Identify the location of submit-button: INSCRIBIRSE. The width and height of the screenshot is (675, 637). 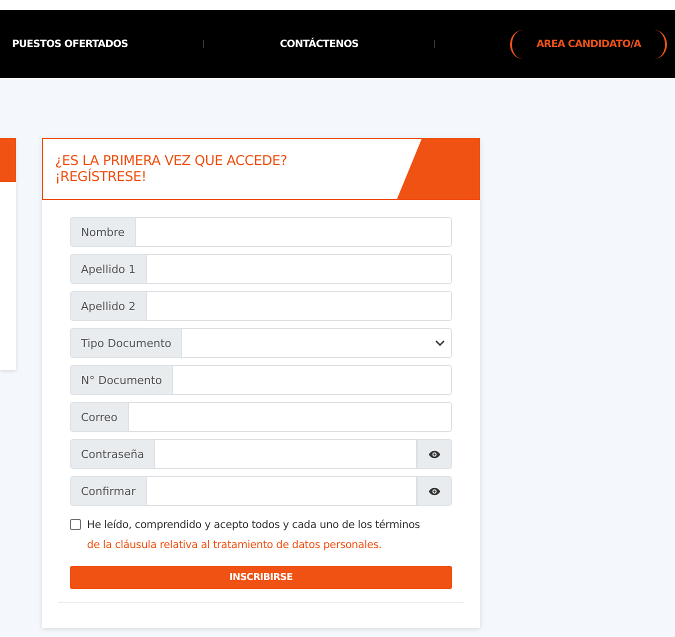
(261, 577).